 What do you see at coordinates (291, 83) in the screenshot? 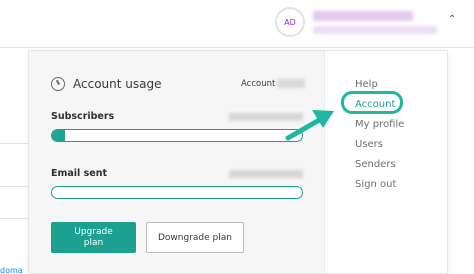
I see `account-id-redacted` at bounding box center [291, 83].